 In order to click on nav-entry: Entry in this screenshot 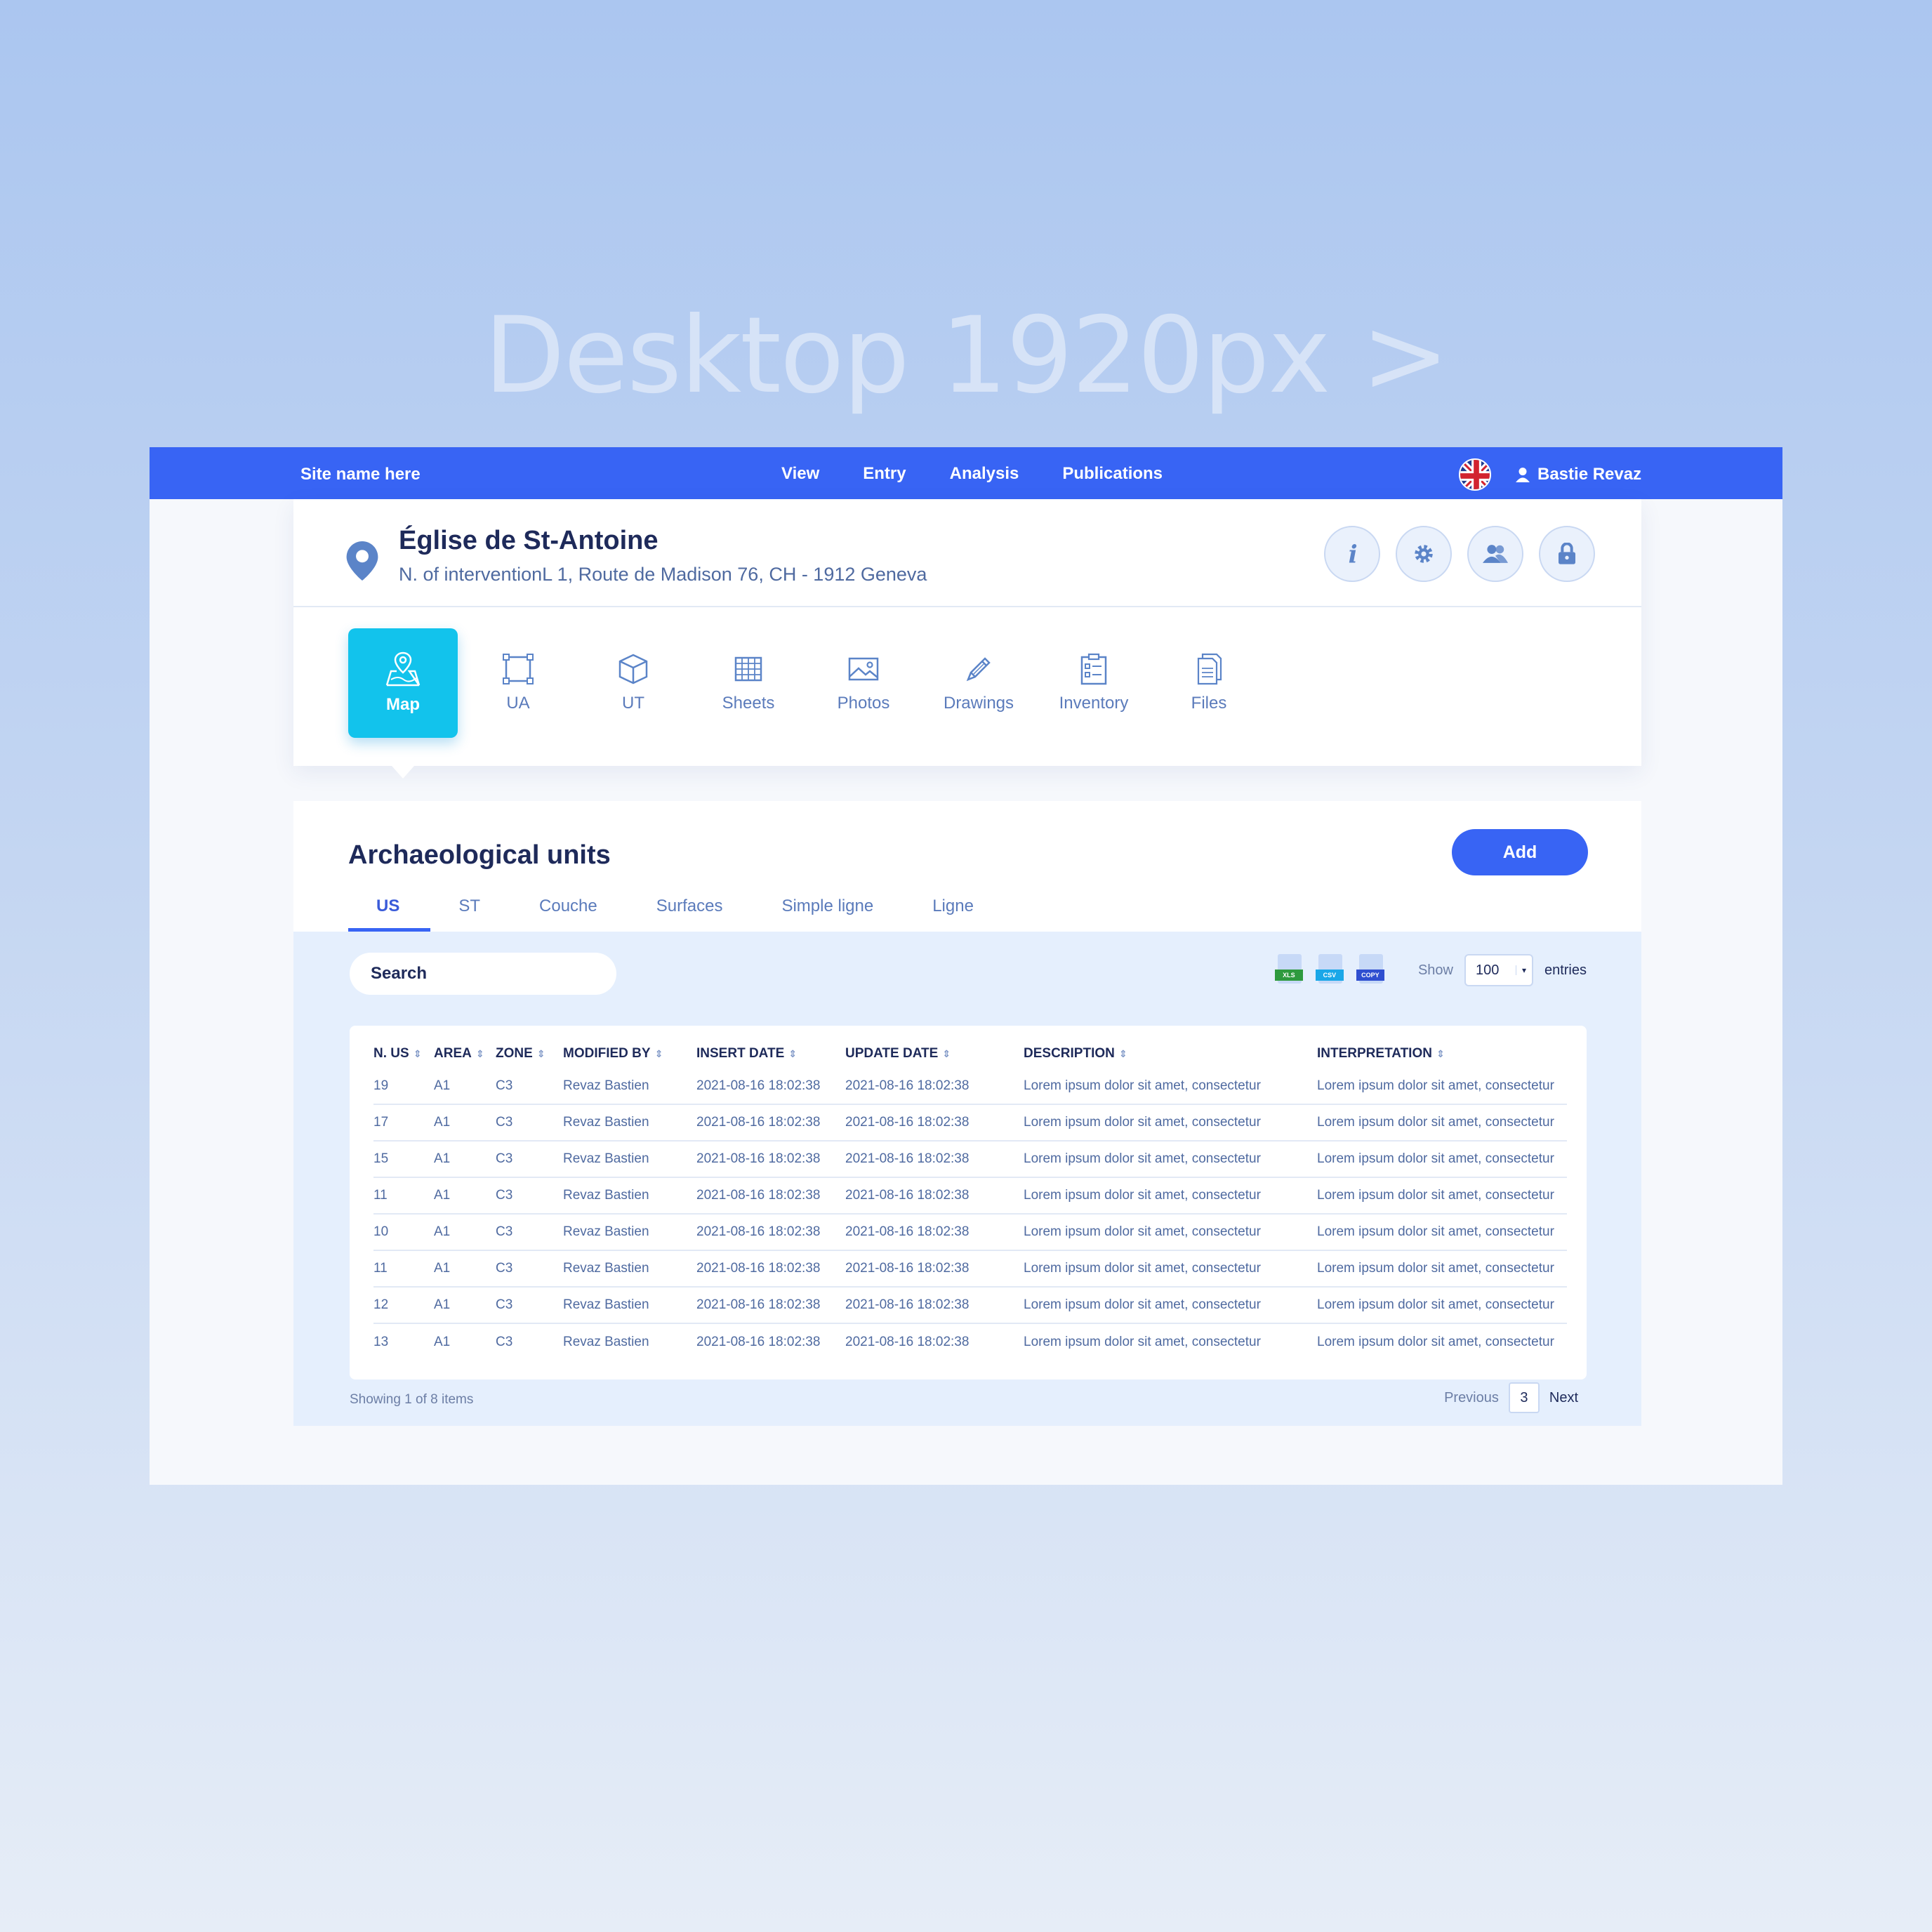, I will do `click(884, 474)`.